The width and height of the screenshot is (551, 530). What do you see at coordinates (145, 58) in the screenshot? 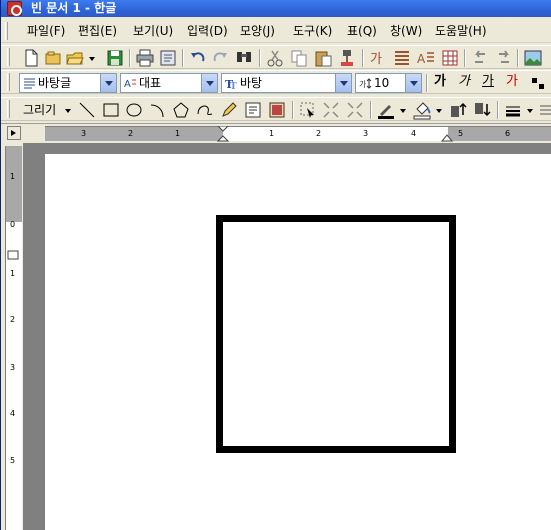
I see `print-icon` at bounding box center [145, 58].